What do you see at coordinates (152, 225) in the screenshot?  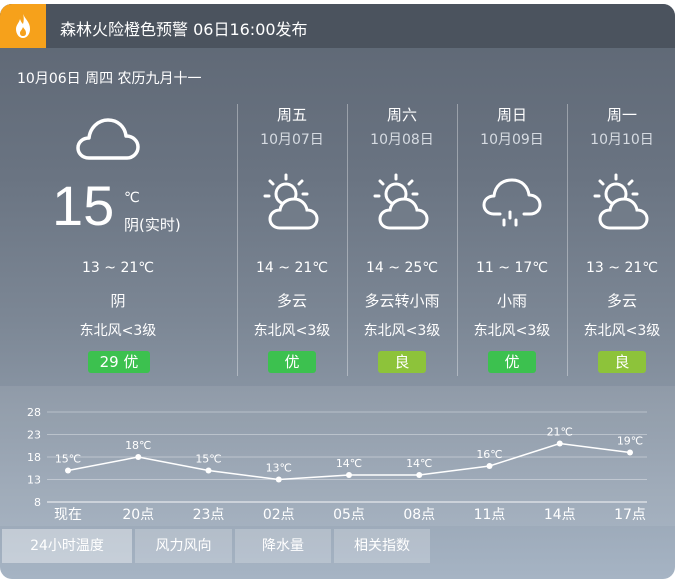 I see `current-condition-note: 阴(实时)` at bounding box center [152, 225].